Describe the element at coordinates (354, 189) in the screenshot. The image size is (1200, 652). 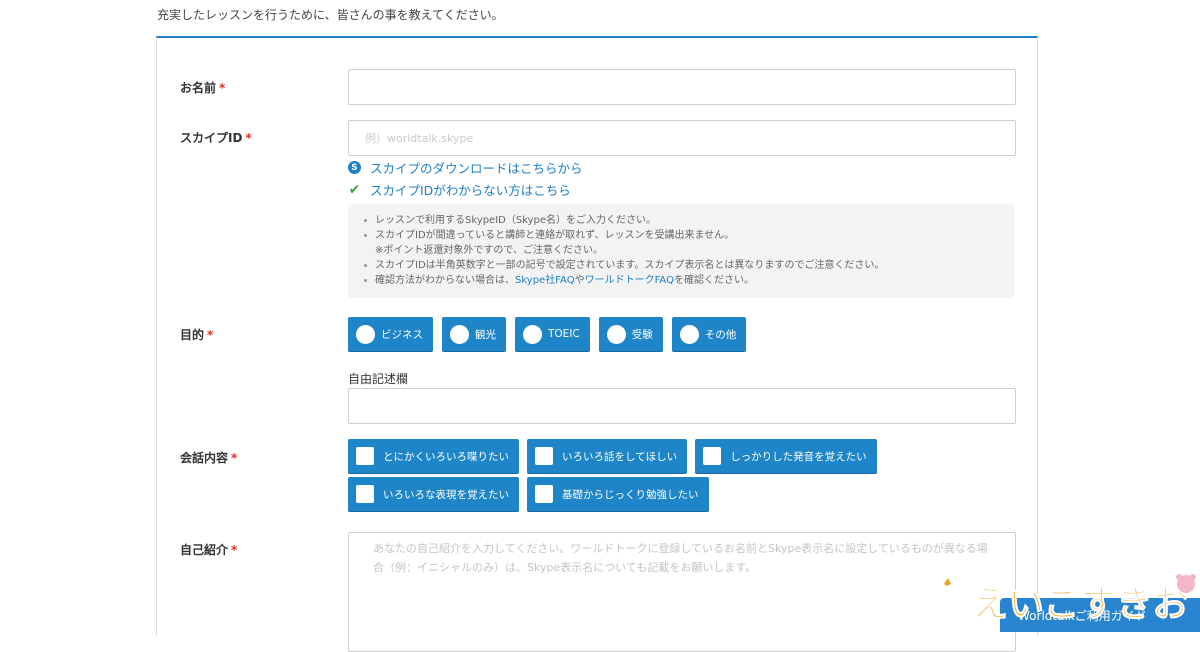
I see `check-icon: ✔` at that location.